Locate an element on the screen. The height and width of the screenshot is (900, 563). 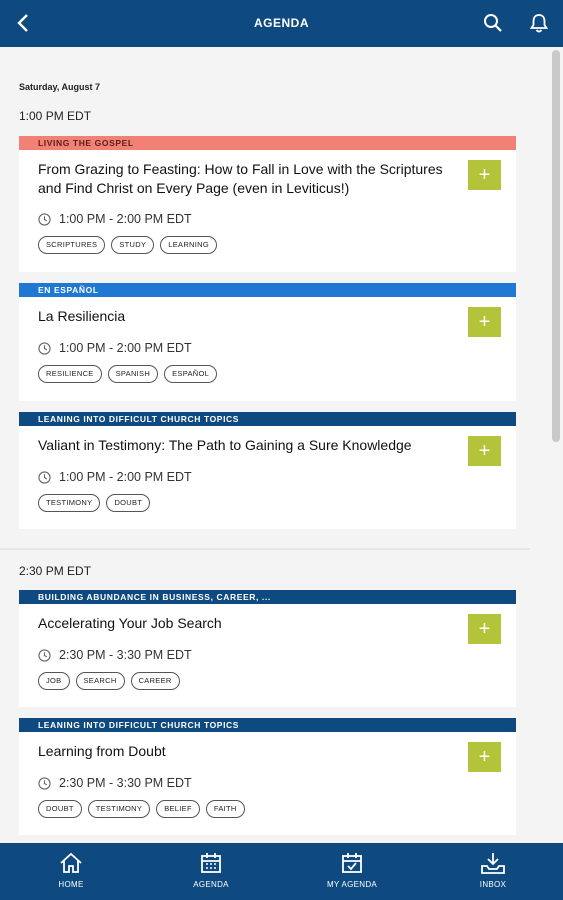
tag: SCRIPTURES is located at coordinates (72, 245).